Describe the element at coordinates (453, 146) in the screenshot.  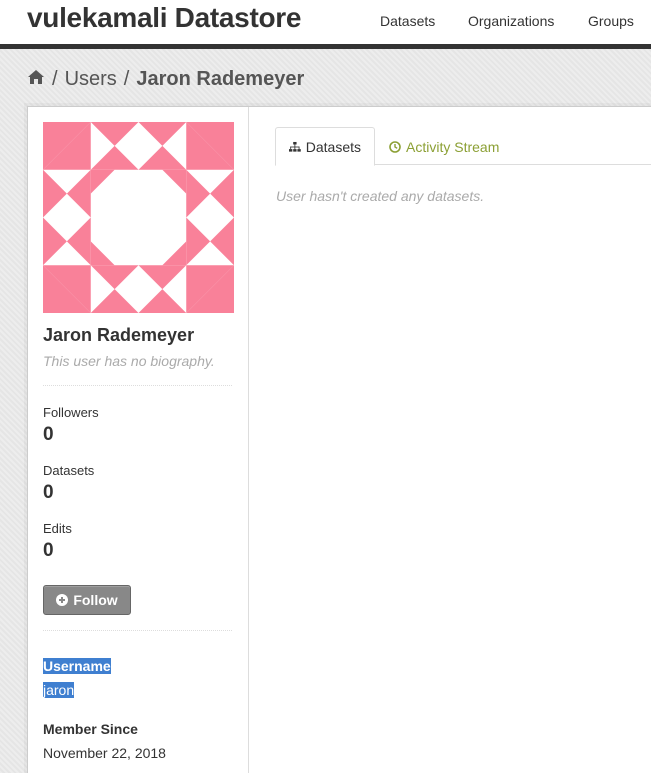
I see `tab-activity-stream-label: Activity Stream` at that location.